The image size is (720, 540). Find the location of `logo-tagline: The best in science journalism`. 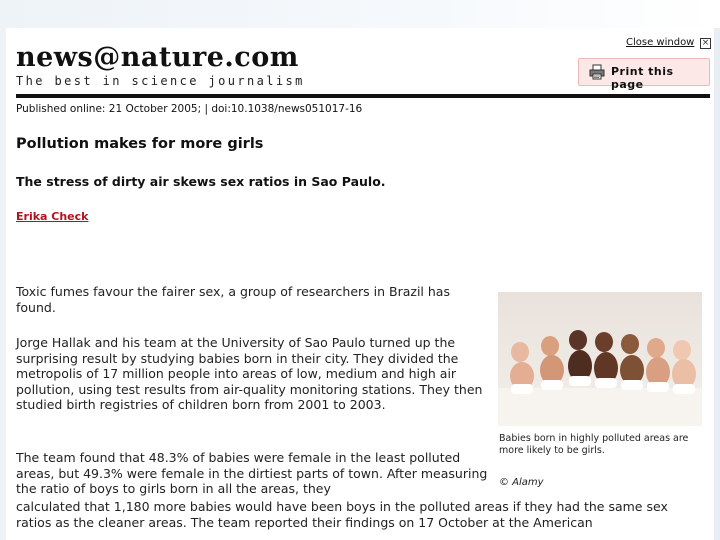

logo-tagline: The best in science journalism is located at coordinates (160, 81).